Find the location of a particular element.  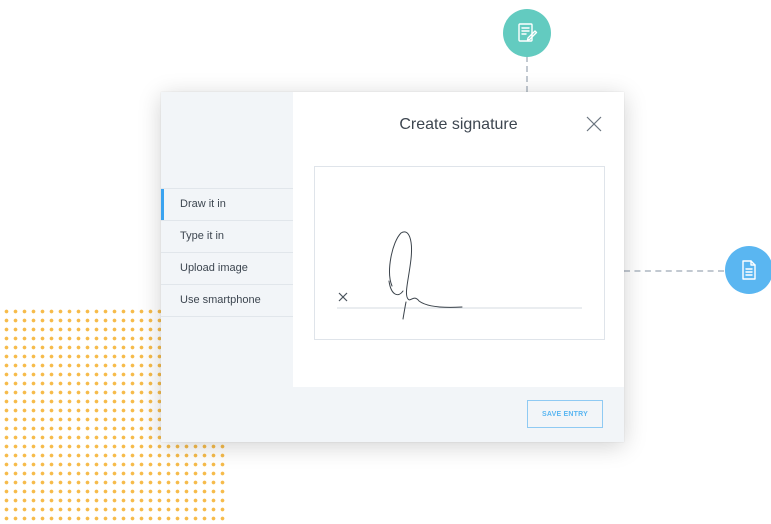

close-icon is located at coordinates (594, 124).